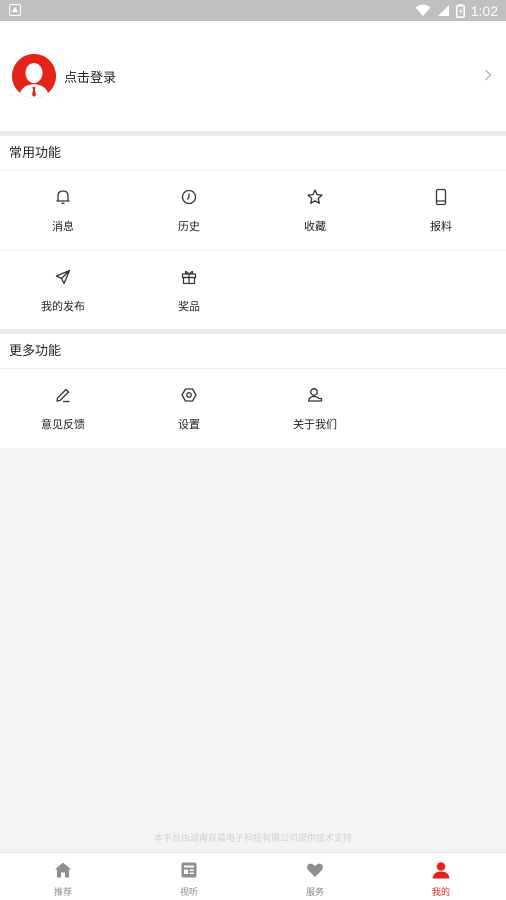  Describe the element at coordinates (188, 893) in the screenshot. I see `tab-label: 视听` at that location.